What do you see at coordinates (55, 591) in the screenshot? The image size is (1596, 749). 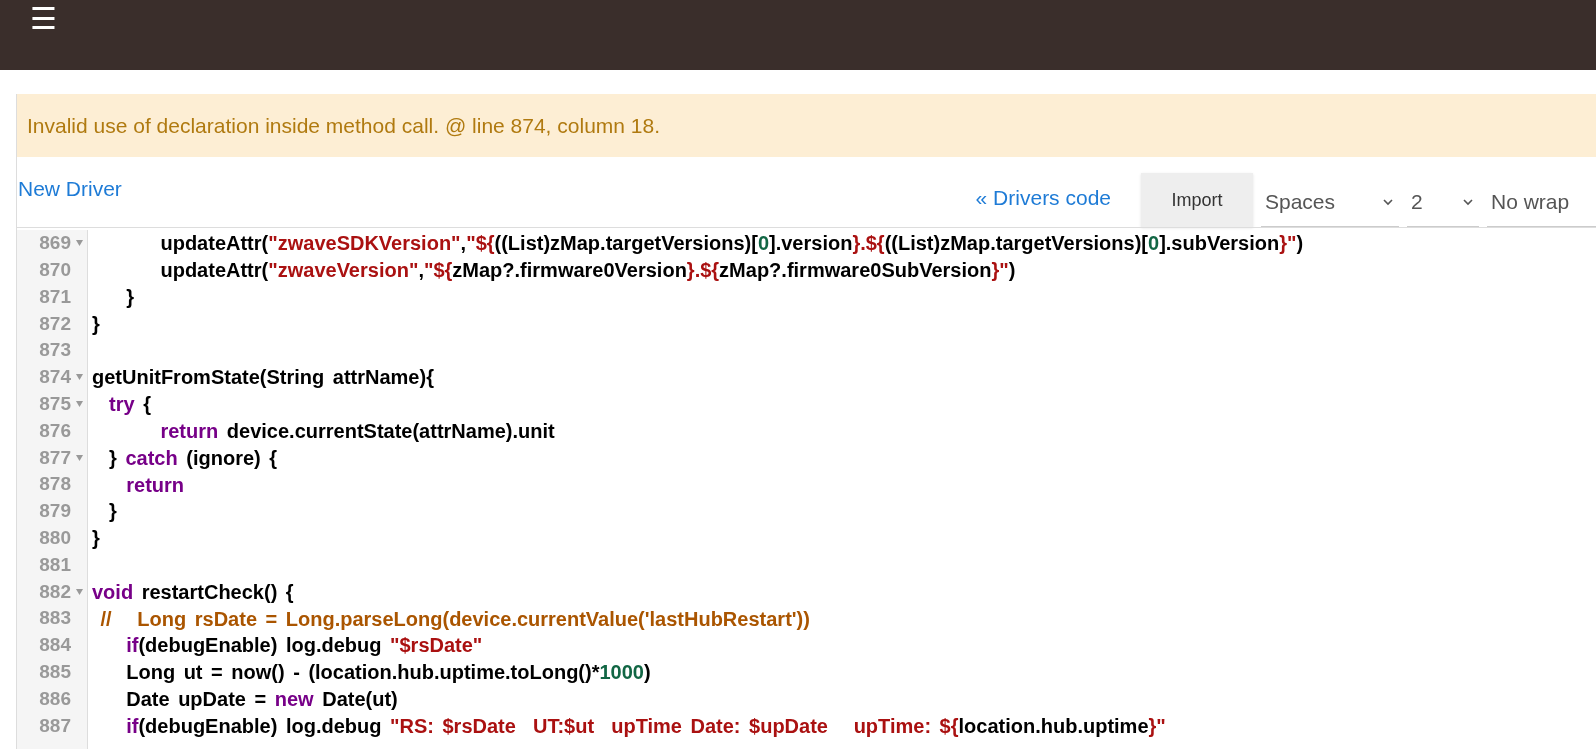 I see `line-number: 882` at bounding box center [55, 591].